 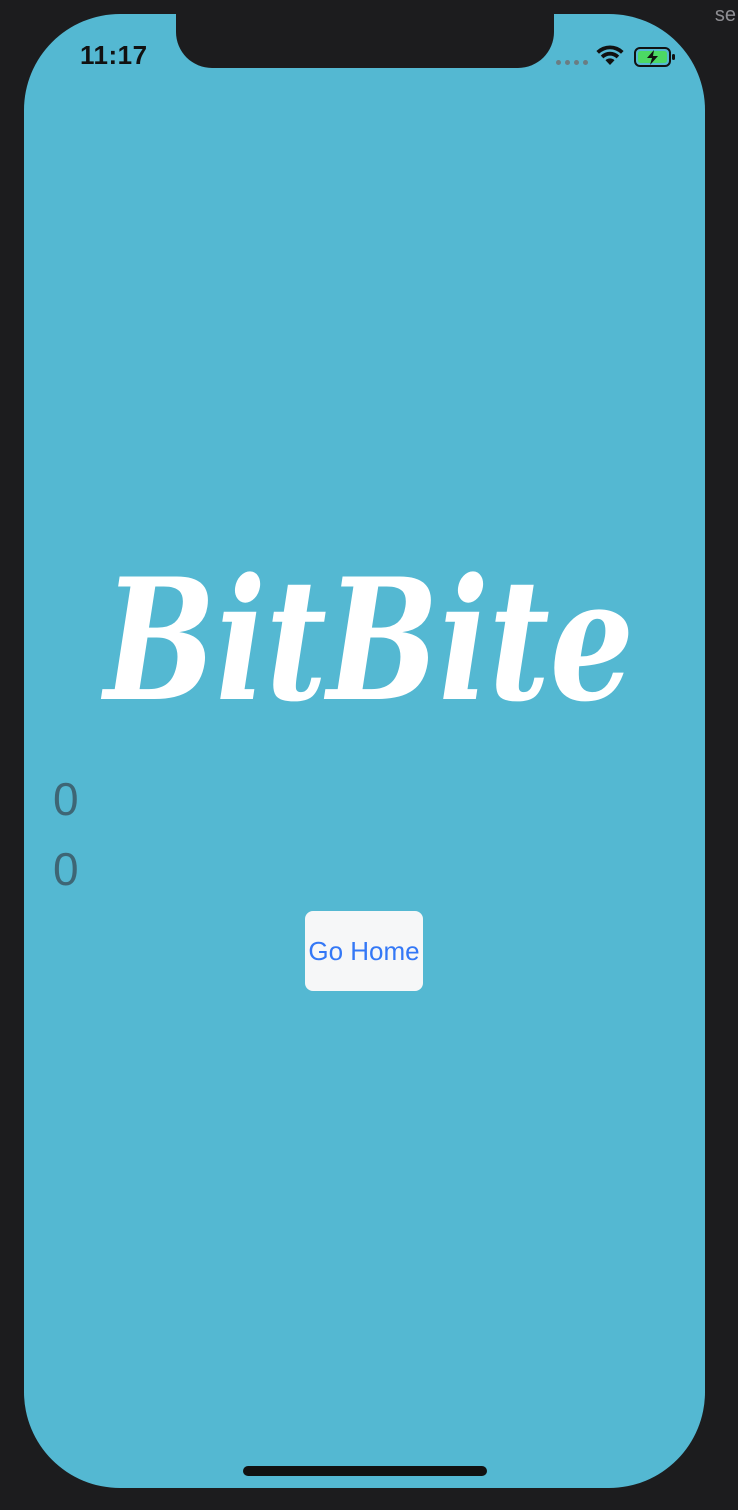 I want to click on counter-value-2: 0, so click(x=66, y=869).